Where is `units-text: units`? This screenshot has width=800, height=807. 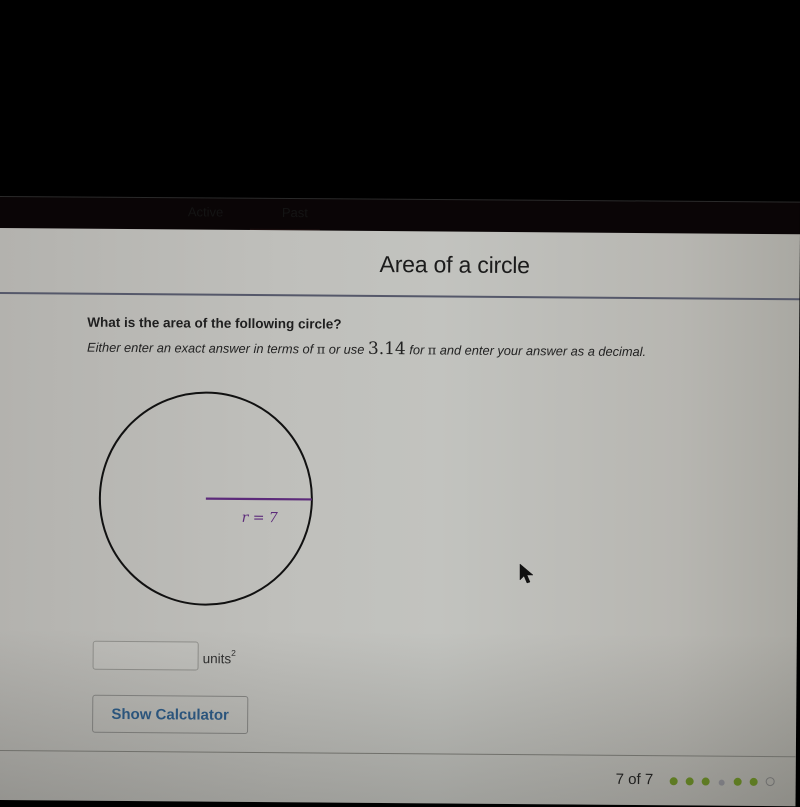
units-text: units is located at coordinates (217, 659).